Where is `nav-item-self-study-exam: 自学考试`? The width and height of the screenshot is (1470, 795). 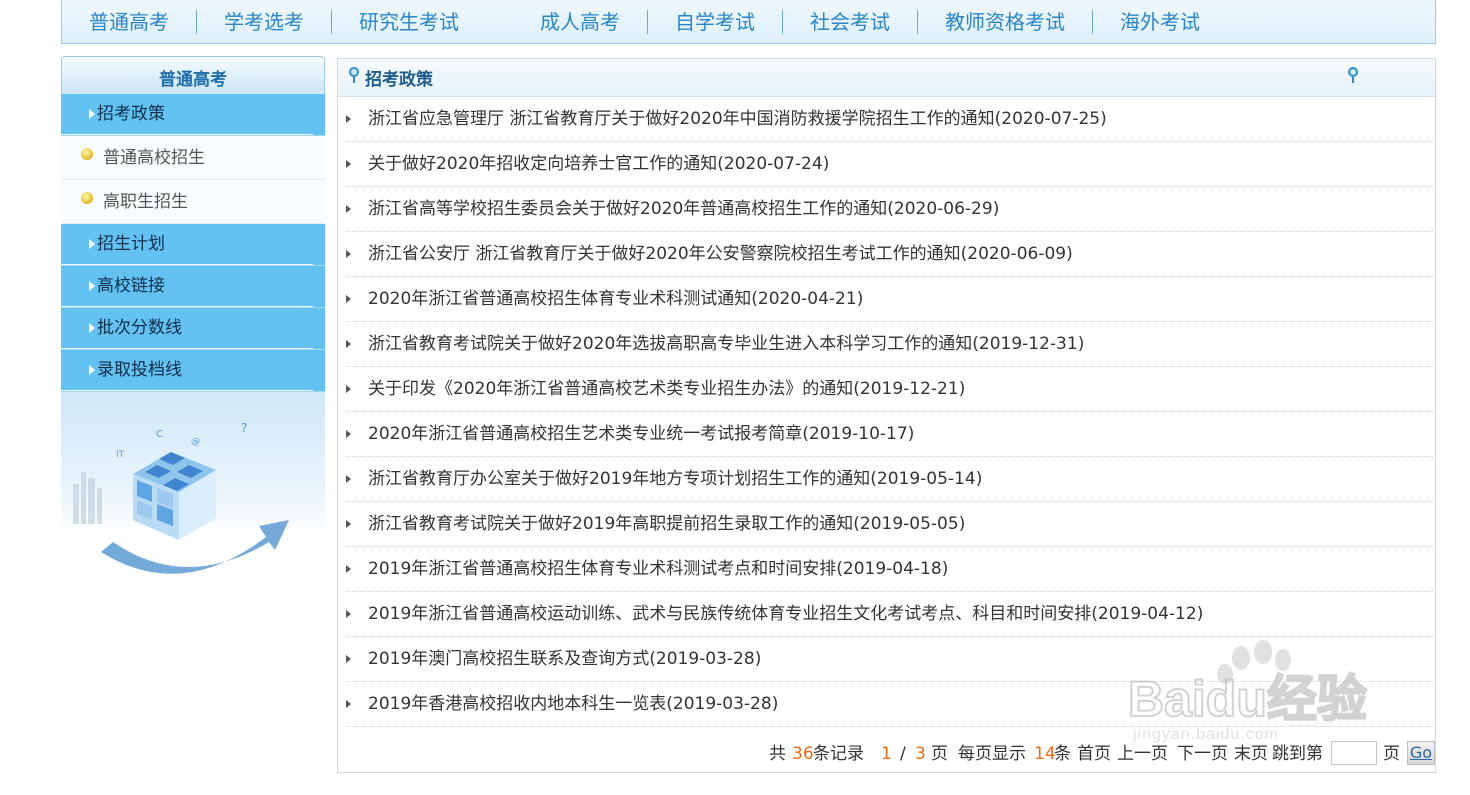 nav-item-self-study-exam: 自学考试 is located at coordinates (715, 22).